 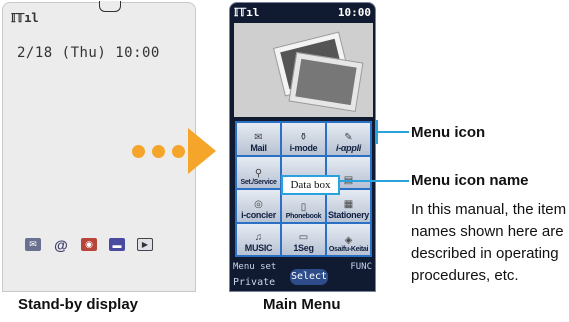 I want to click on menu-item-music: ♫ MUSIC, so click(x=258, y=239).